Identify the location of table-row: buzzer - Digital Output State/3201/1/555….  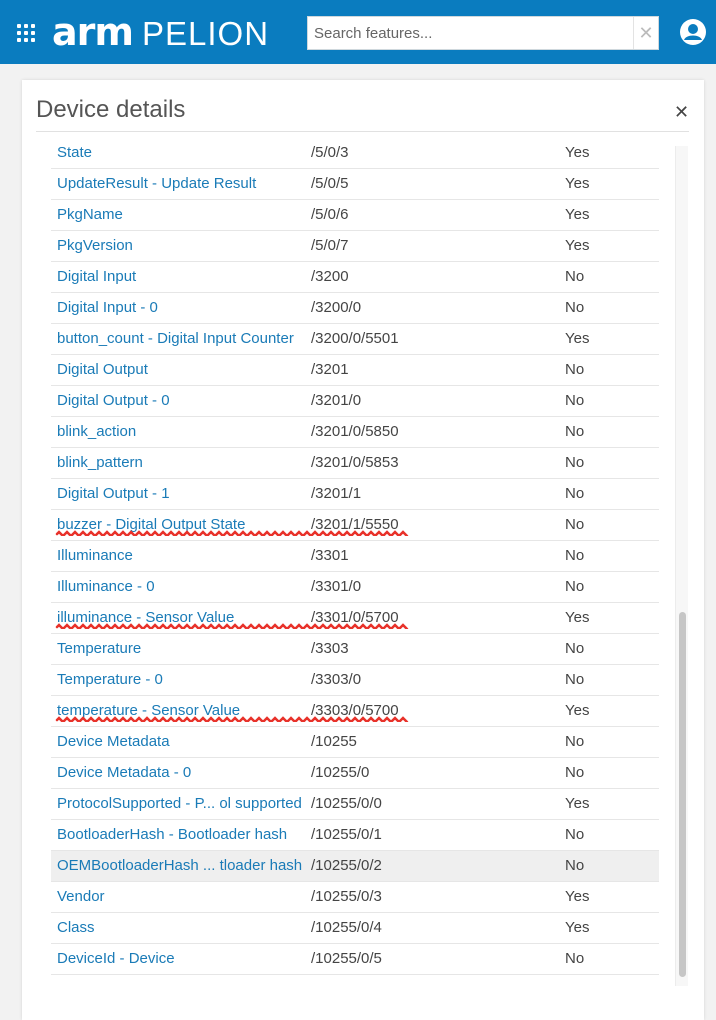
(355, 525).